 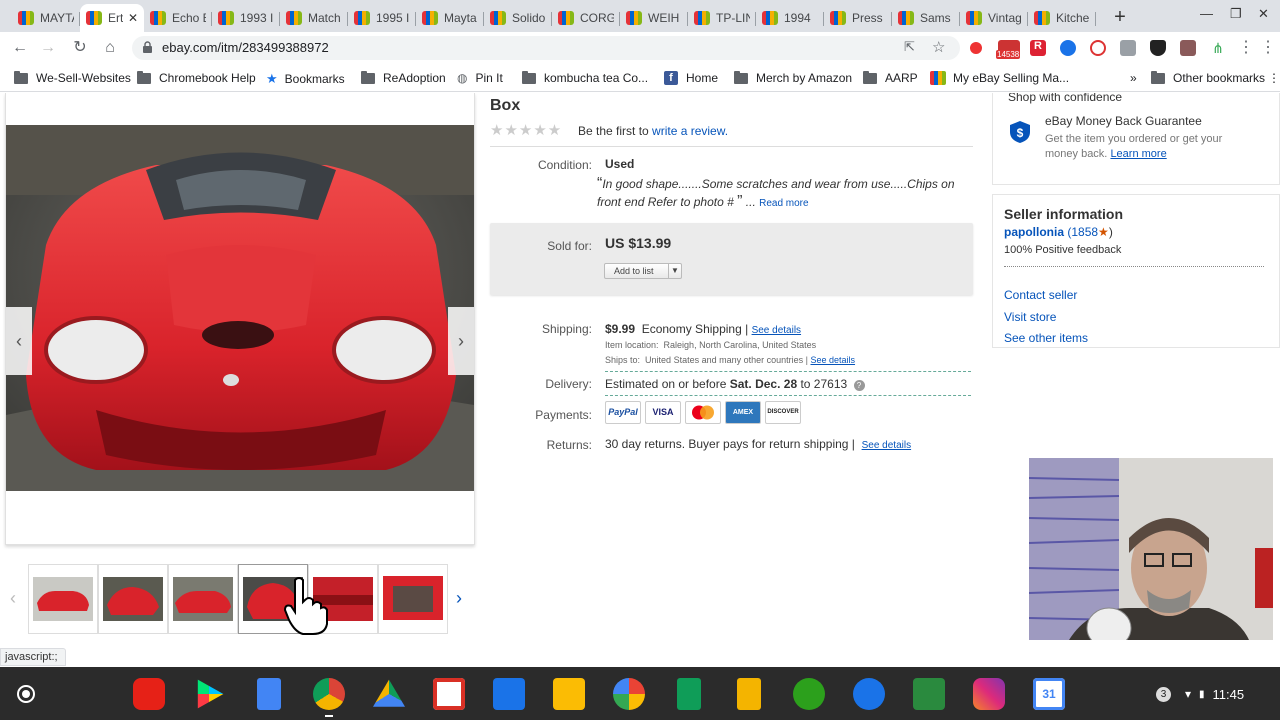 I want to click on thumbs-prev-icon: ‹, so click(x=13, y=598).